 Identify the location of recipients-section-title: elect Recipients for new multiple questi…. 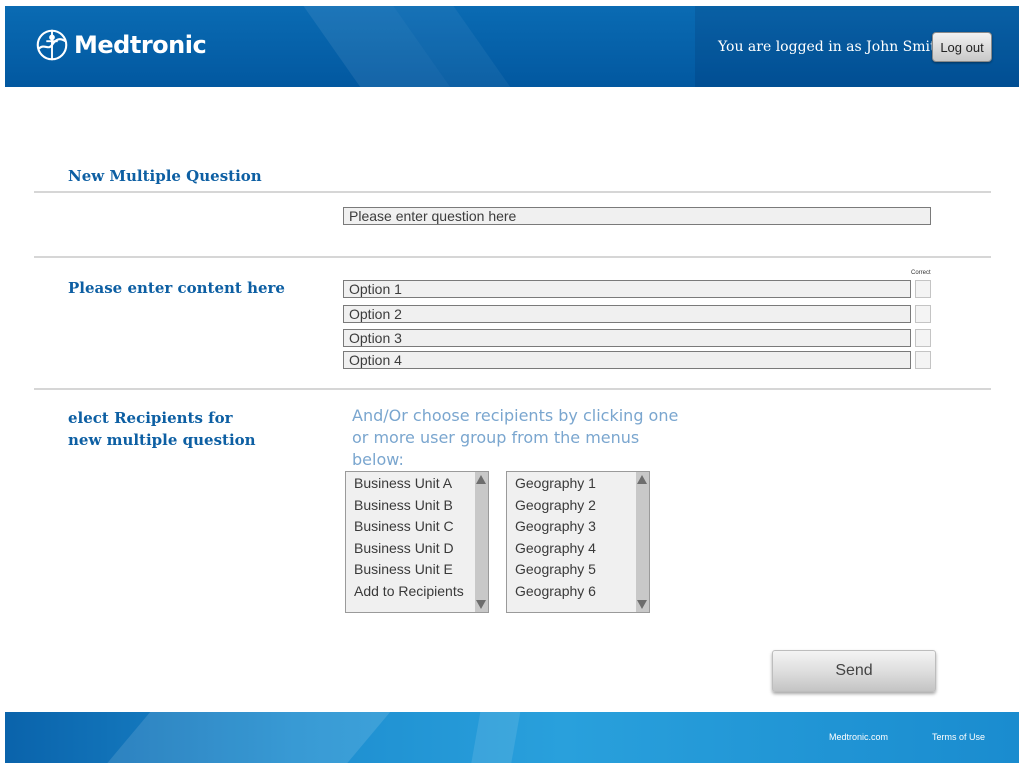
(162, 429).